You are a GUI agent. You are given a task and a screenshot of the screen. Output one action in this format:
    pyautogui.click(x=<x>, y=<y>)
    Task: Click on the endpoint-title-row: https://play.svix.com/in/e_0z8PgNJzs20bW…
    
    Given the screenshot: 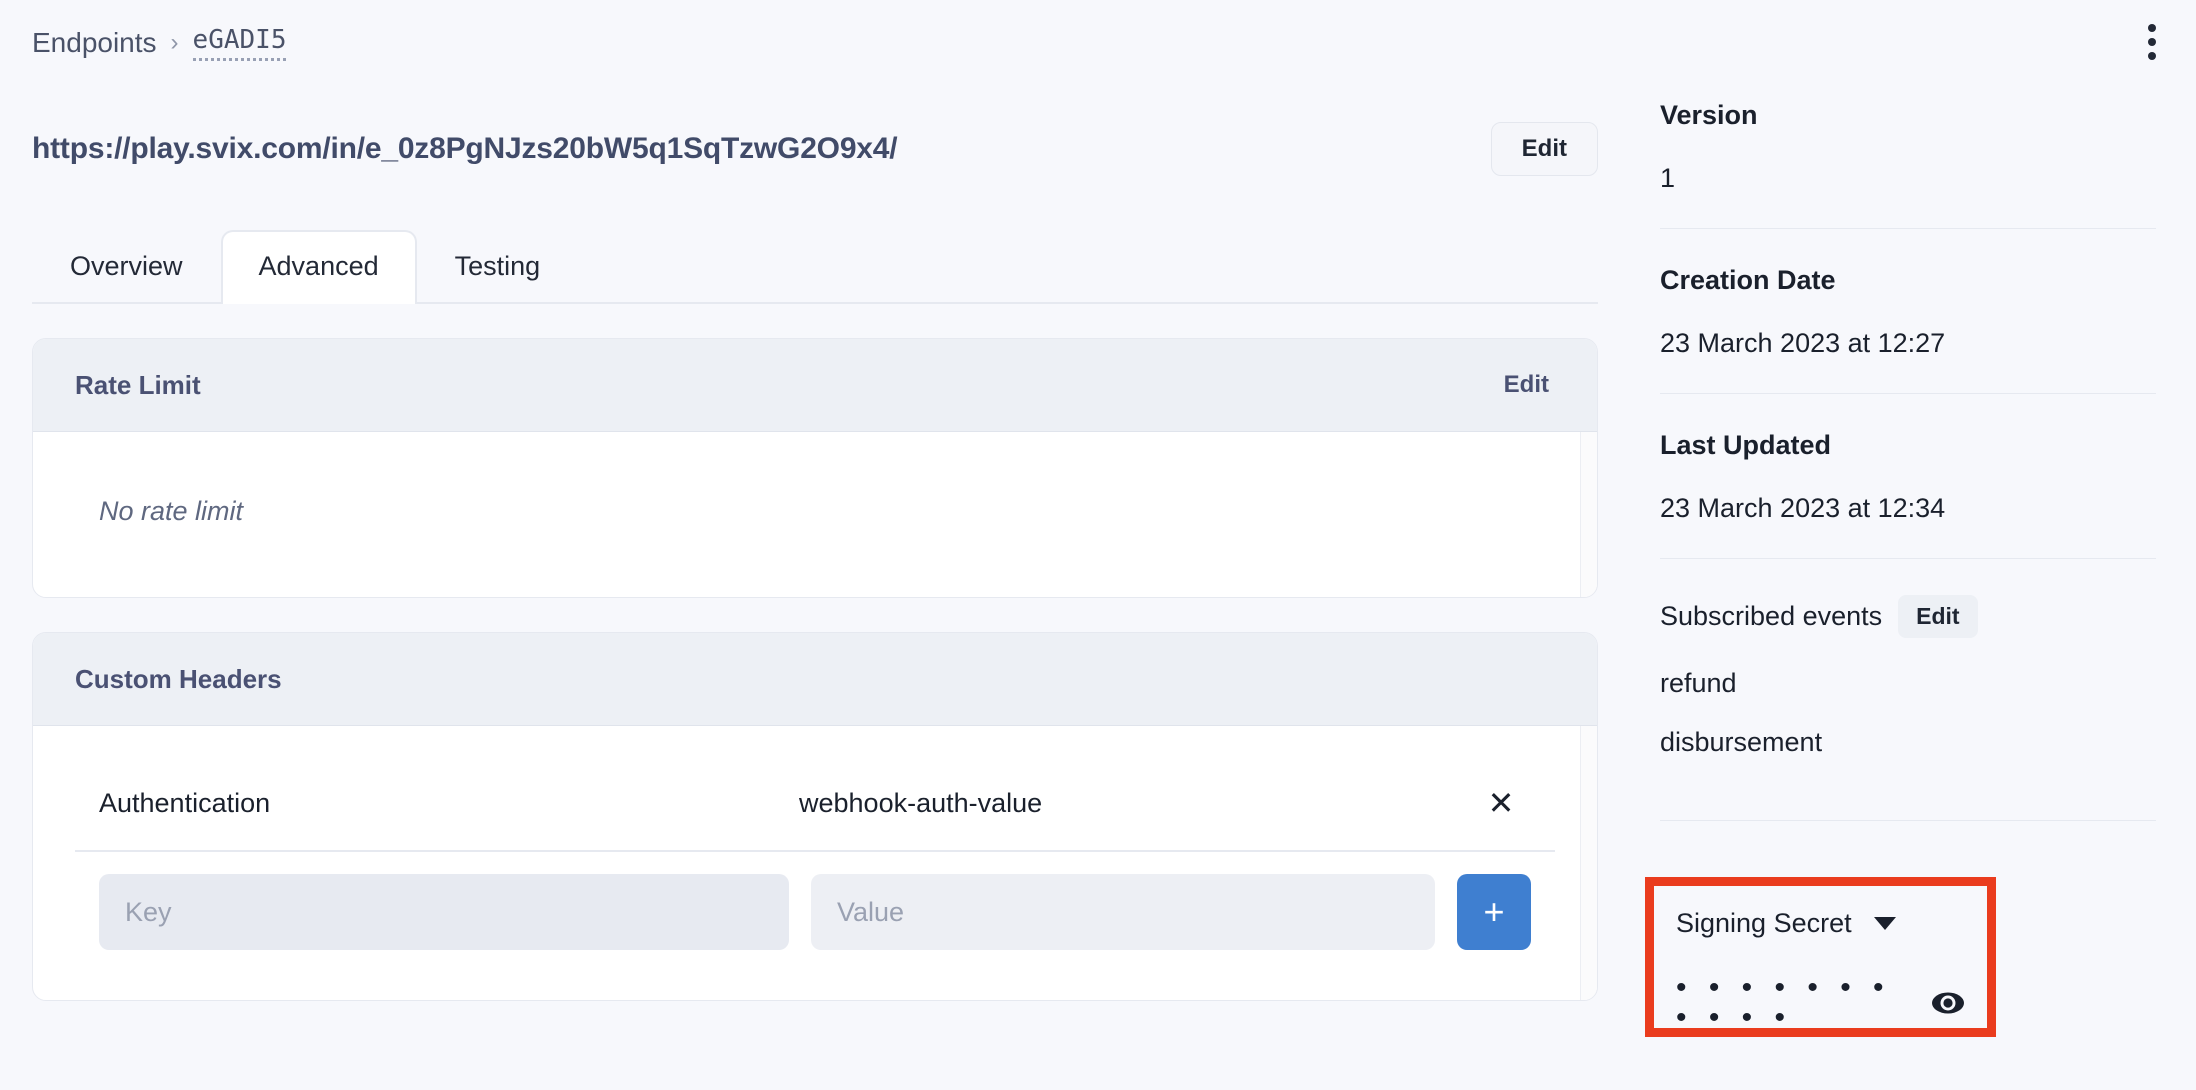 What is the action you would take?
    pyautogui.click(x=815, y=149)
    